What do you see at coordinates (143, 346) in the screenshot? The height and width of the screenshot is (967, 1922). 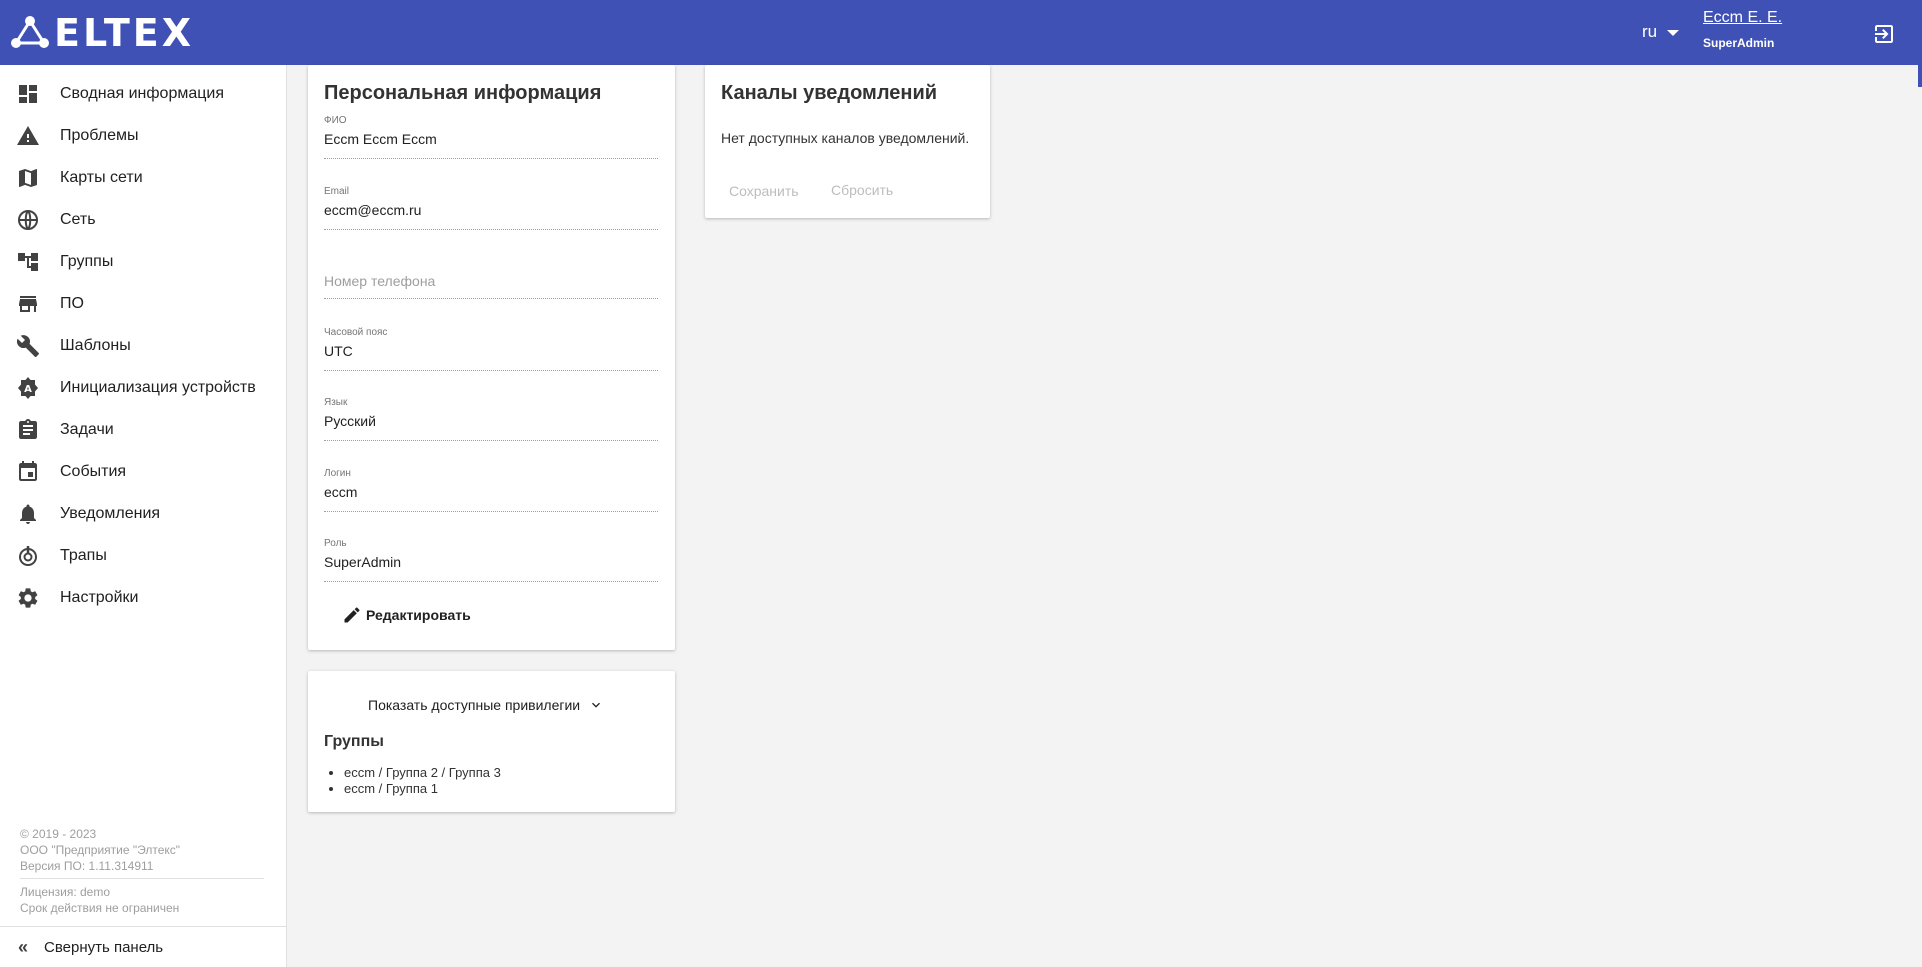 I see `sidebar-item-templates: Шаблоны` at bounding box center [143, 346].